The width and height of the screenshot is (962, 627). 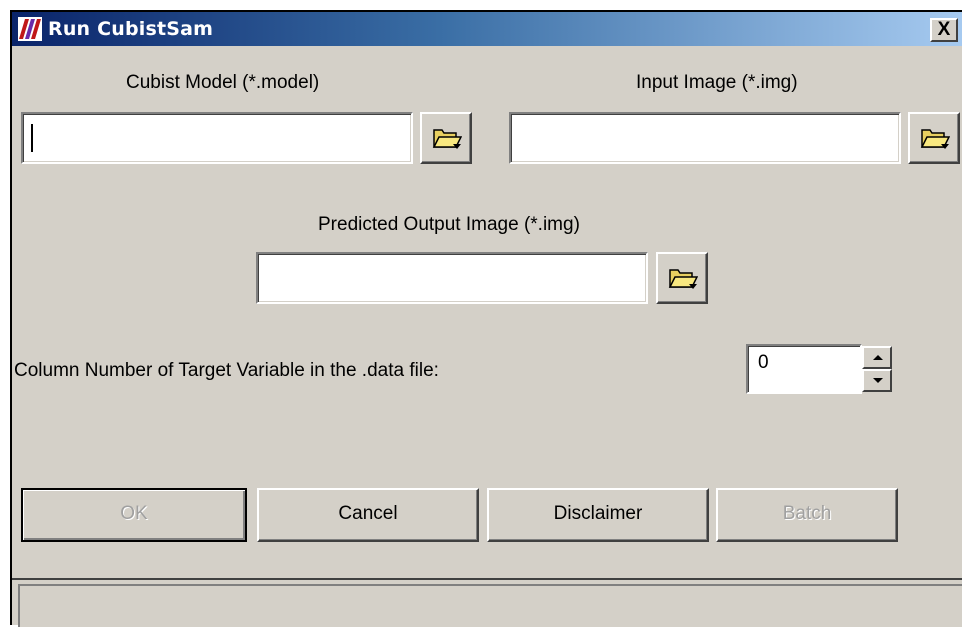 What do you see at coordinates (944, 30) in the screenshot?
I see `close-button: X` at bounding box center [944, 30].